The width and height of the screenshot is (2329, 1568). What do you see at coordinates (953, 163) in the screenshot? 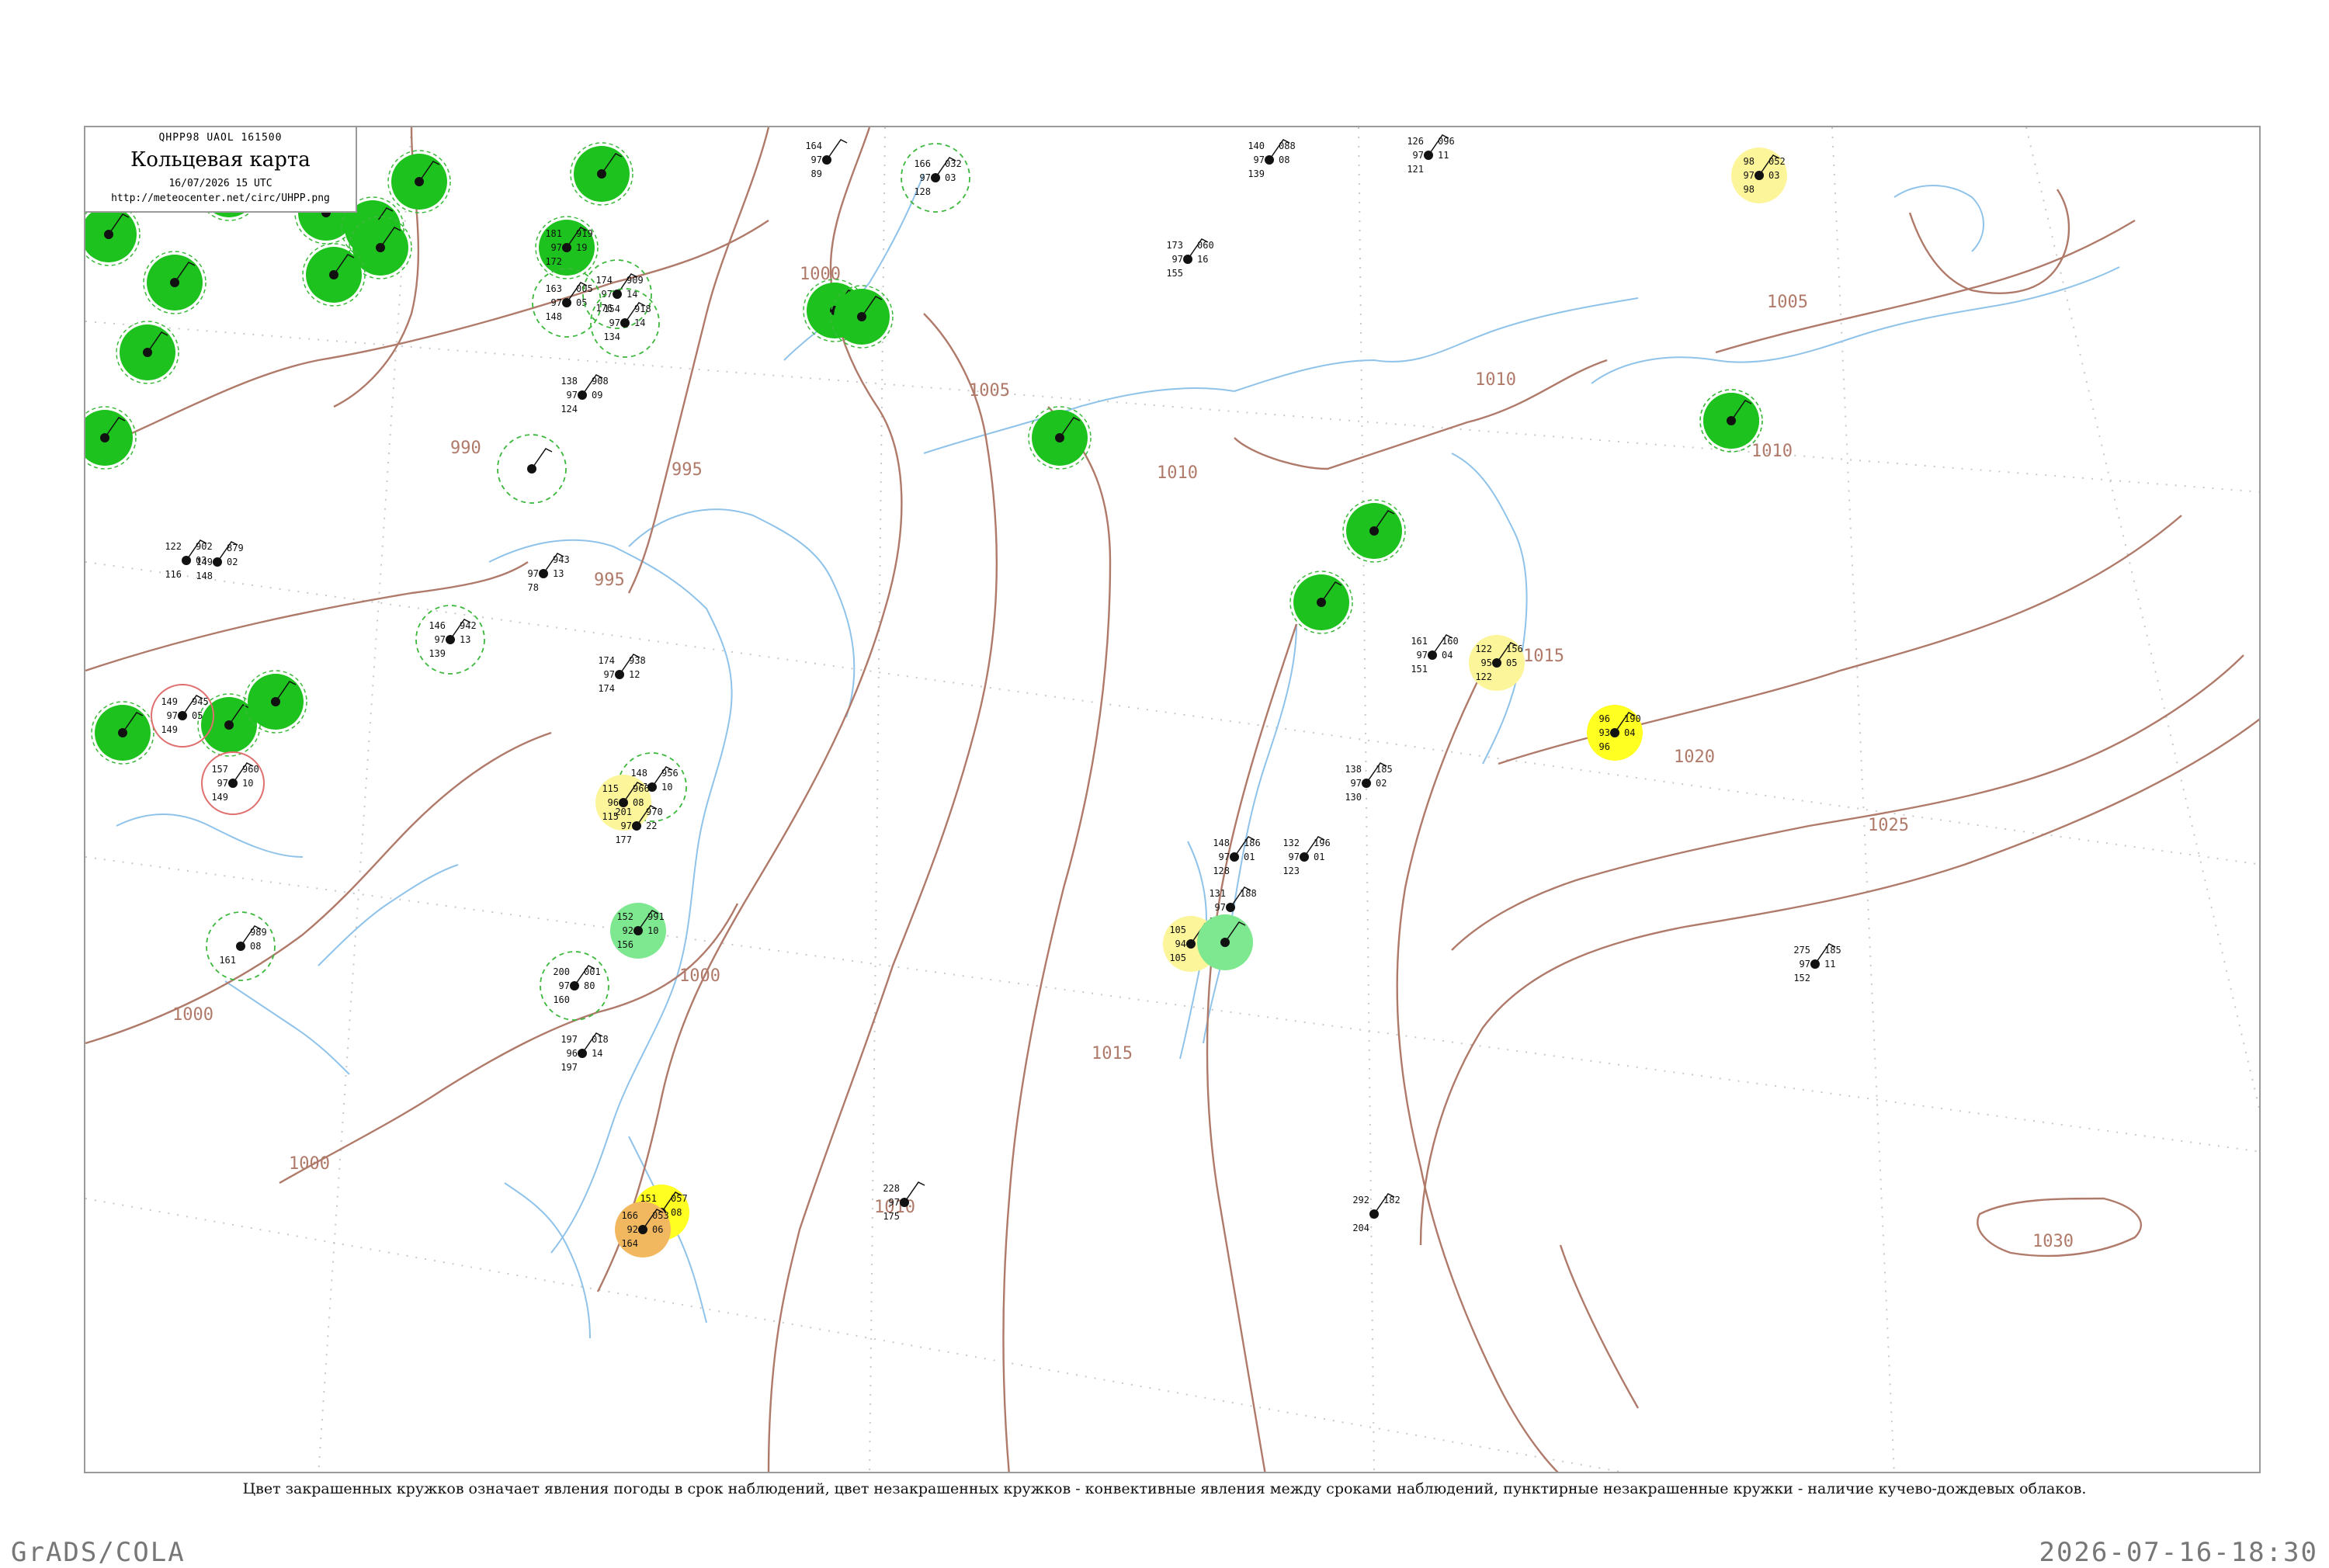
I see `station-value: 032` at bounding box center [953, 163].